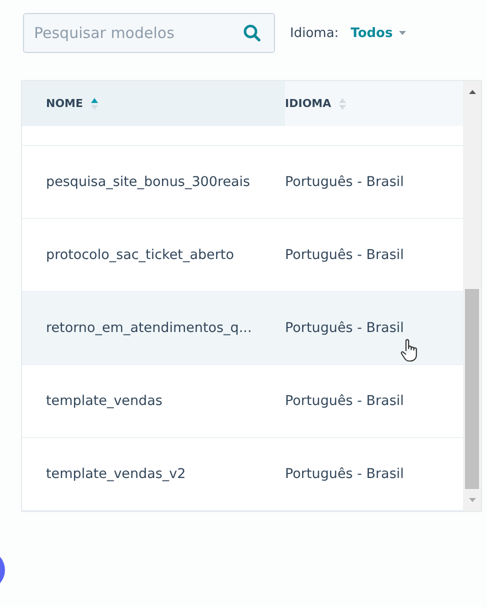 The image size is (487, 607). Describe the element at coordinates (374, 103) in the screenshot. I see `column-header: IDIOMA` at that location.